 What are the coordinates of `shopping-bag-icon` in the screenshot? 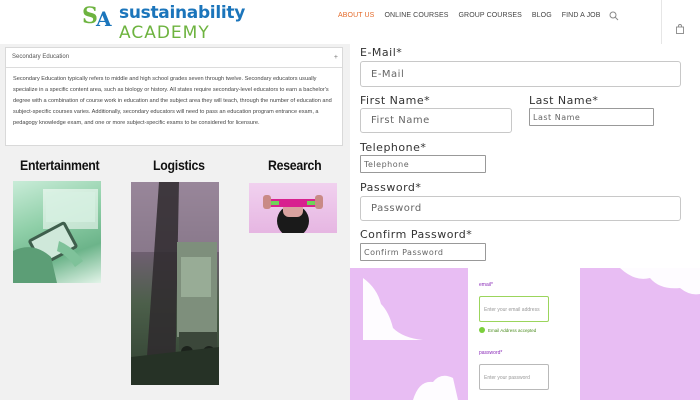 It's located at (680, 29).